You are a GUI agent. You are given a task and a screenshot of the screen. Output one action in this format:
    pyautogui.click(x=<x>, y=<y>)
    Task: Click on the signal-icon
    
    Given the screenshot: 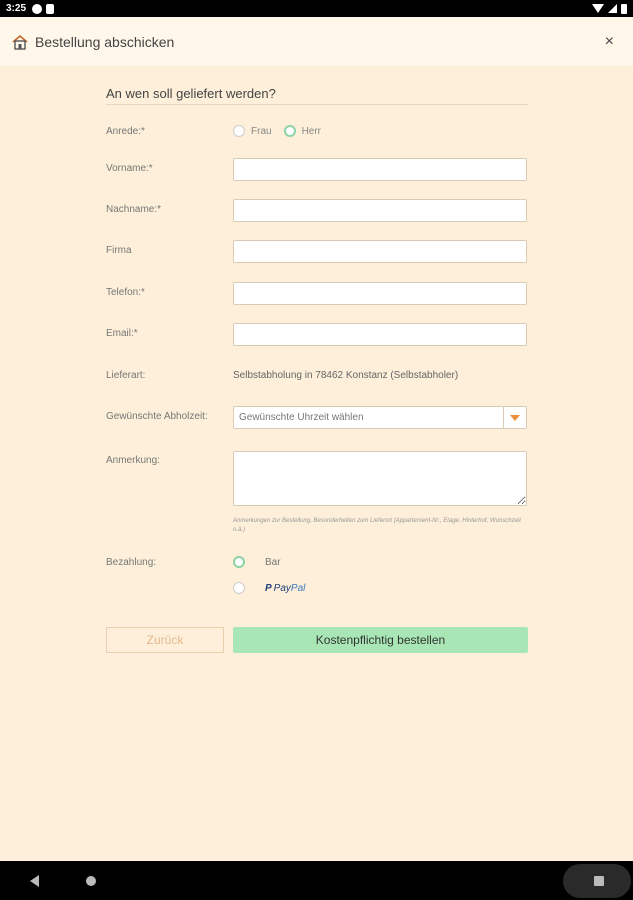 What is the action you would take?
    pyautogui.click(x=612, y=8)
    